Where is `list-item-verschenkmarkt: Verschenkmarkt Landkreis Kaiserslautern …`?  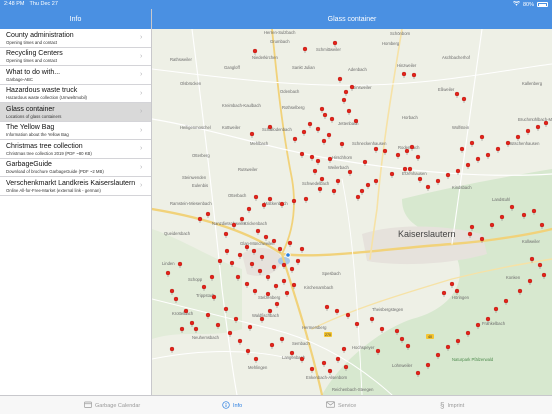
list-item-verschenkmarkt: Verschenkmarkt Landkreis Kaiserslautern … is located at coordinates (75, 186).